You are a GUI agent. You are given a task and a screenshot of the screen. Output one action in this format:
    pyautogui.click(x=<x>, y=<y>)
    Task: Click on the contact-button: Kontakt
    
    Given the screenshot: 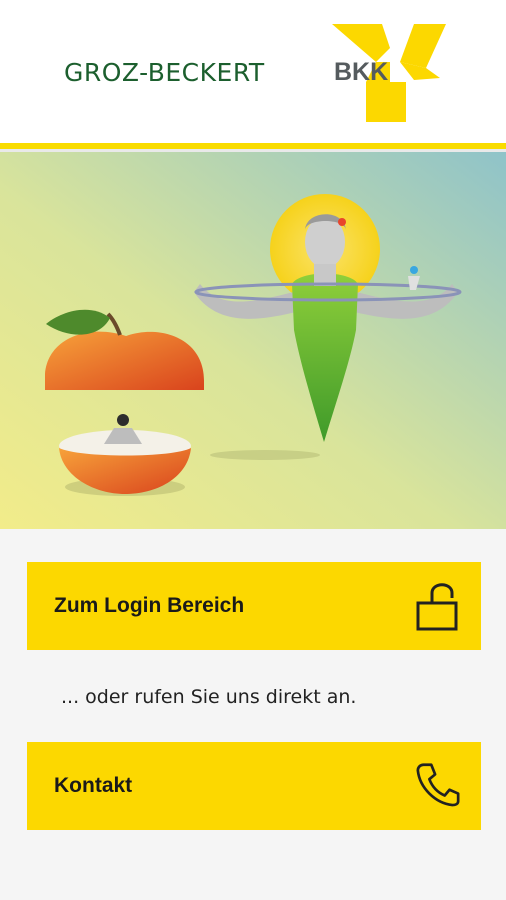 What is the action you would take?
    pyautogui.click(x=254, y=786)
    